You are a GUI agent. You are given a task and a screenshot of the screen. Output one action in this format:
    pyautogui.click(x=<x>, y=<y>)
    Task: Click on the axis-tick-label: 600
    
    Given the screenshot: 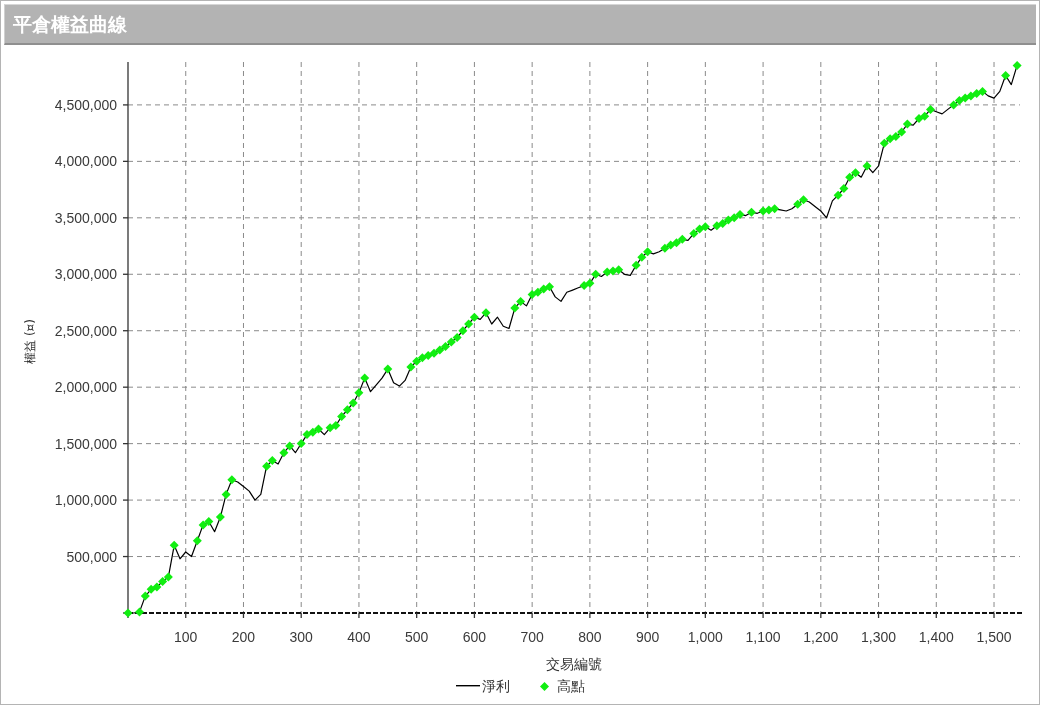 What is the action you would take?
    pyautogui.click(x=474, y=637)
    